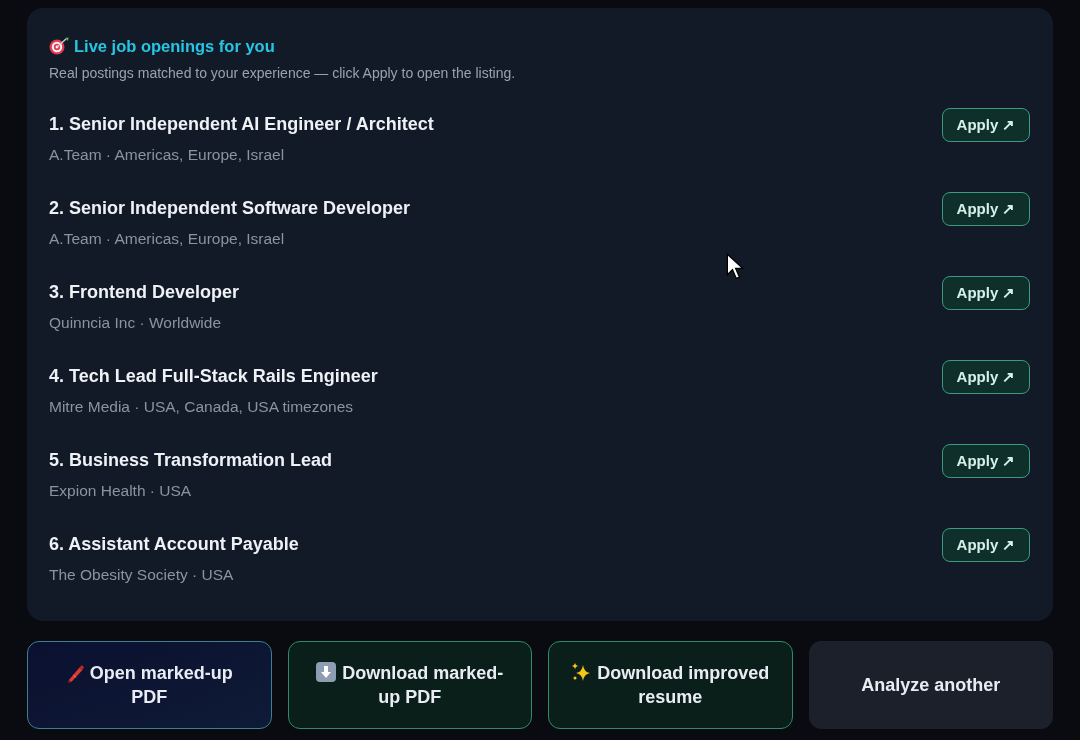 Image resolution: width=1080 pixels, height=740 pixels. I want to click on target-icon, so click(59, 46).